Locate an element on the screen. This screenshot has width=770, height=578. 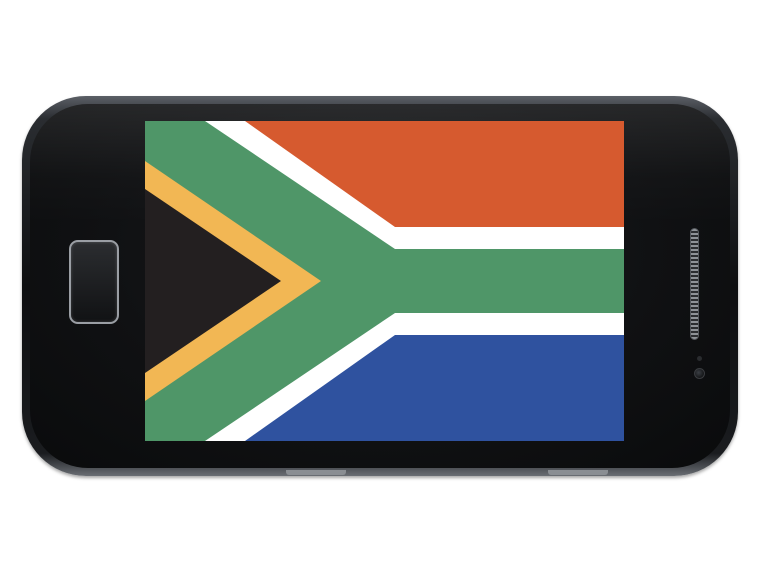
proximity-sensor is located at coordinates (699, 358).